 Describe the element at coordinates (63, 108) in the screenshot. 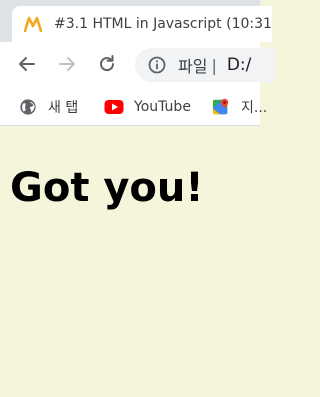

I see `bookmark-label: 새 탭` at that location.